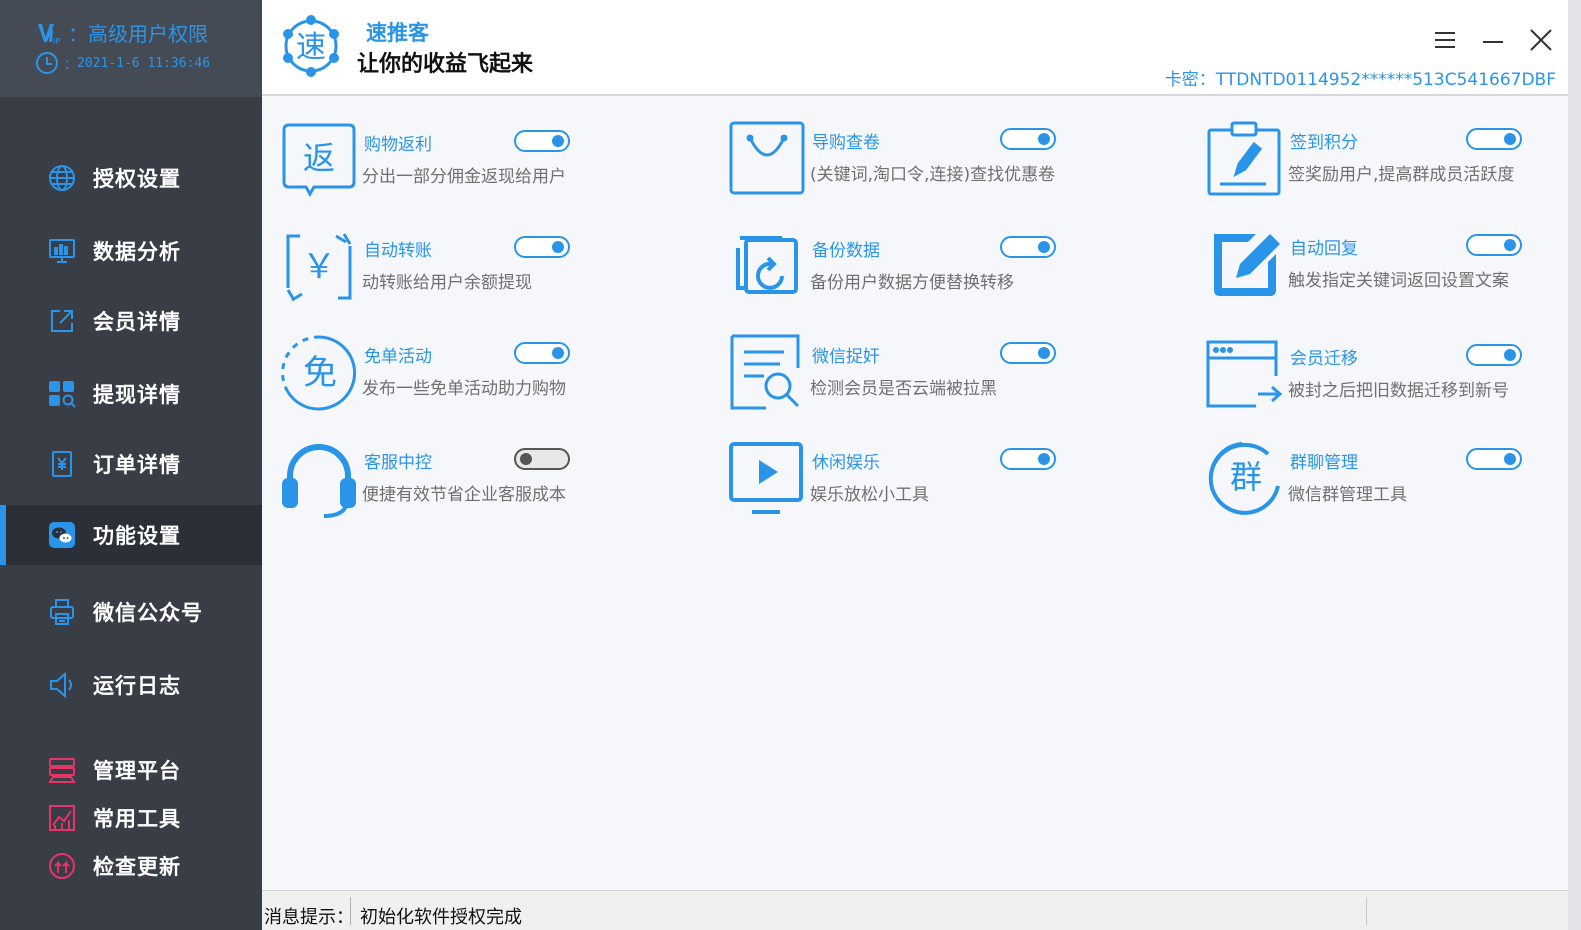 The image size is (1581, 930). I want to click on backup-icon, so click(767, 267).